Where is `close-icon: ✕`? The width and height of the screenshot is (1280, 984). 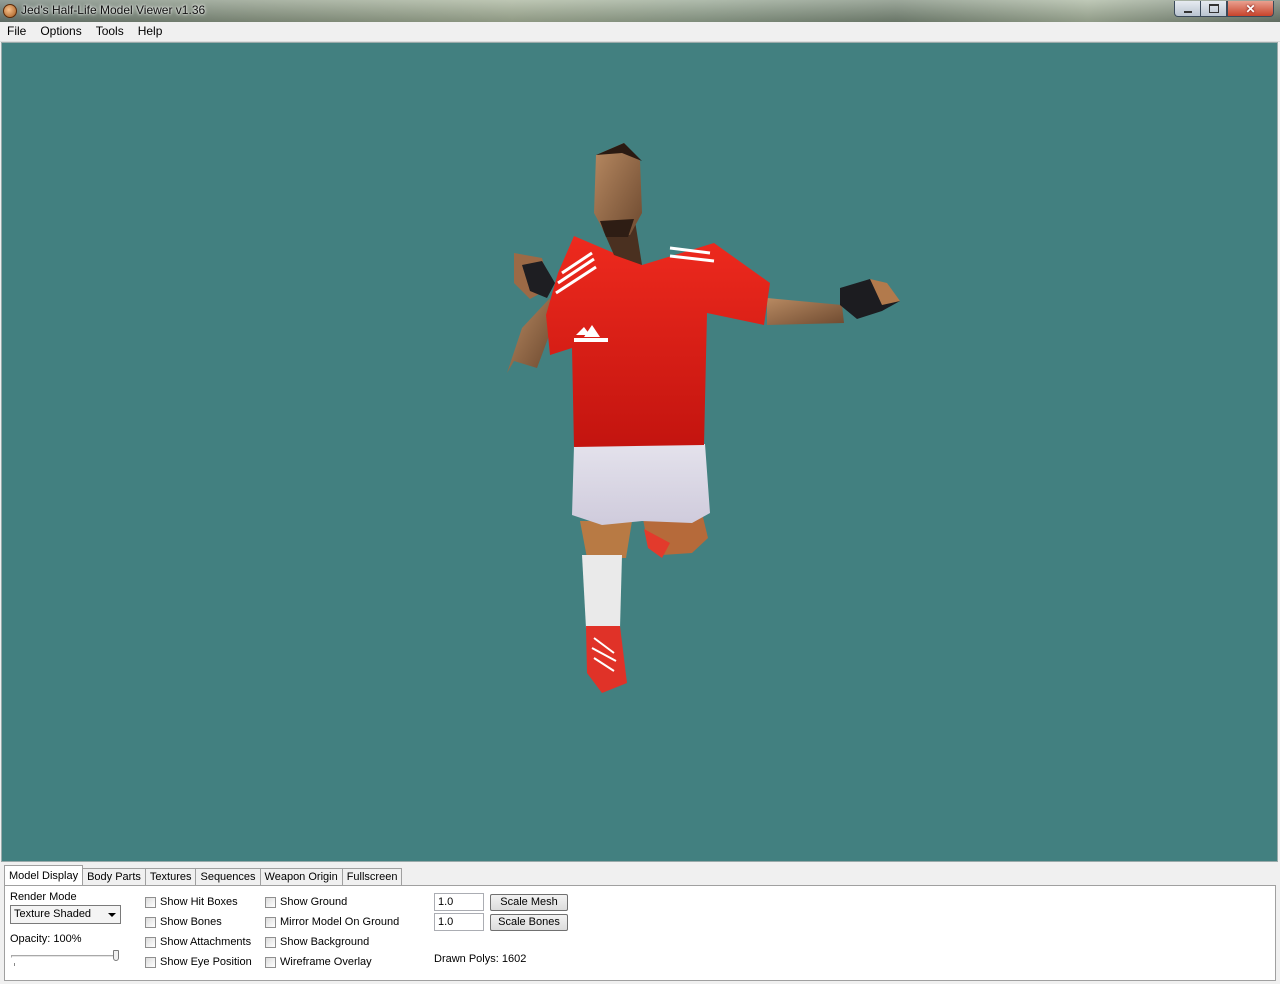
close-icon: ✕ is located at coordinates (1250, 8).